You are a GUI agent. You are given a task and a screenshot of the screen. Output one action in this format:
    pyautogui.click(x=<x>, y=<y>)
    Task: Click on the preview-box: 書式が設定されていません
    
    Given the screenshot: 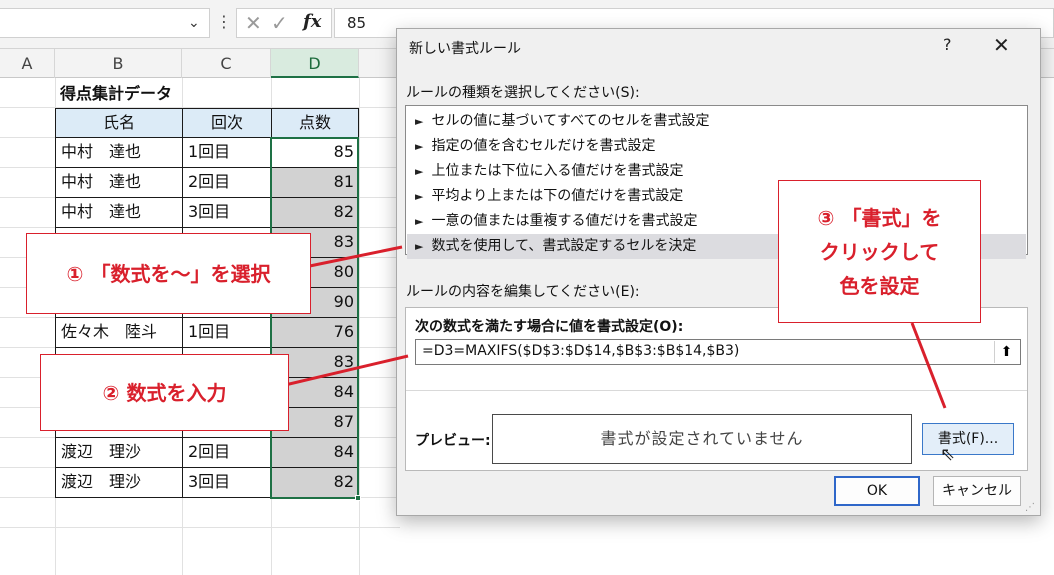 What is the action you would take?
    pyautogui.click(x=702, y=439)
    